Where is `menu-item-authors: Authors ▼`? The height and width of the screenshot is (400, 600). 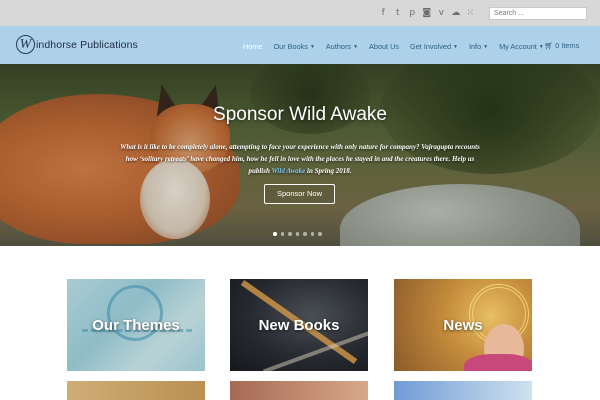 menu-item-authors: Authors ▼ is located at coordinates (342, 46).